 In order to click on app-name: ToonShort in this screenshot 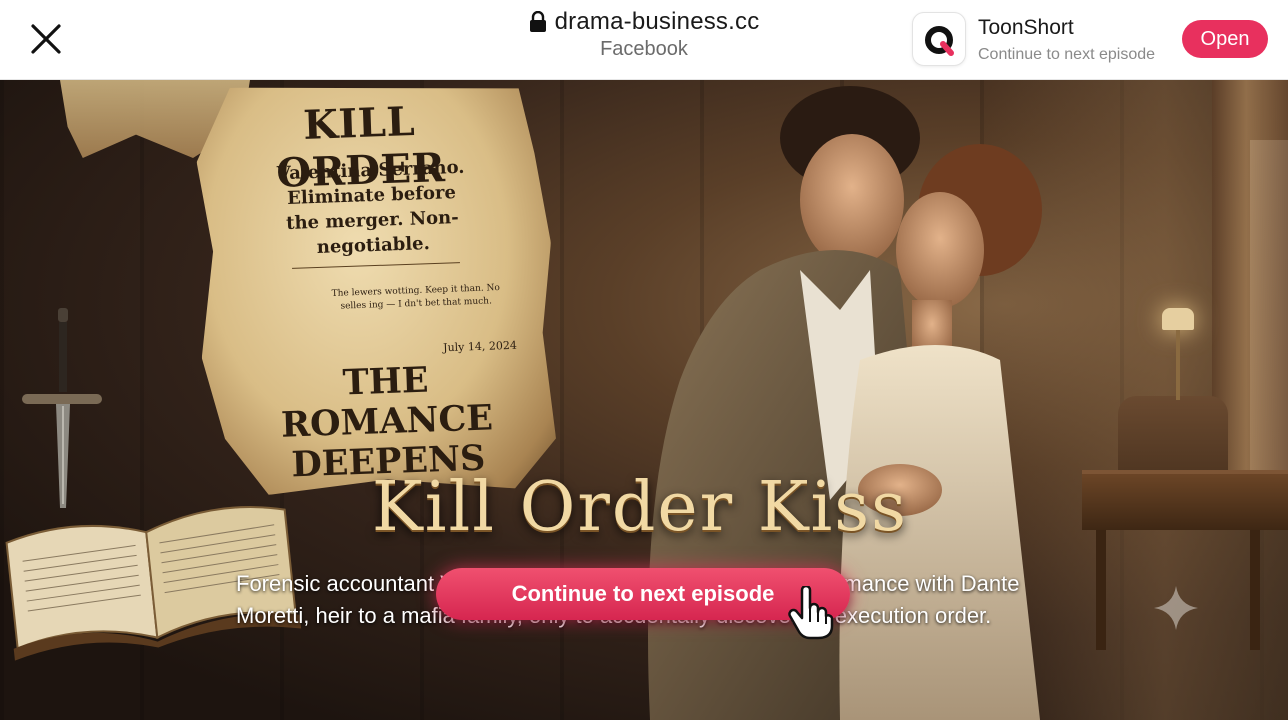, I will do `click(1026, 27)`.